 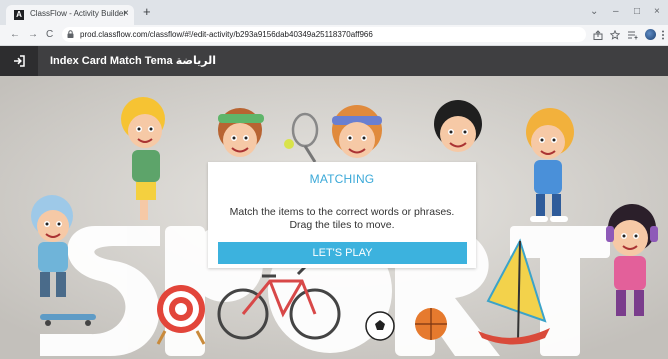 What do you see at coordinates (49, 34) in the screenshot?
I see `reload-button: C` at bounding box center [49, 34].